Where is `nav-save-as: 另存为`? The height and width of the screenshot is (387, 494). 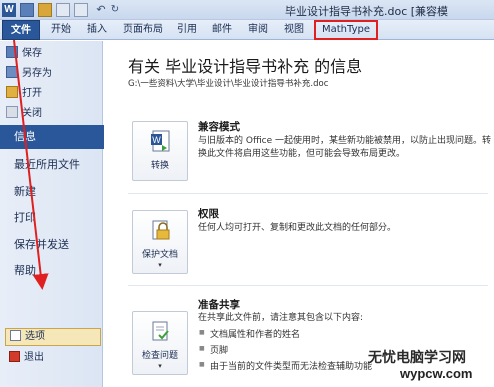
nav-save-as: 另存为 is located at coordinates (29, 74).